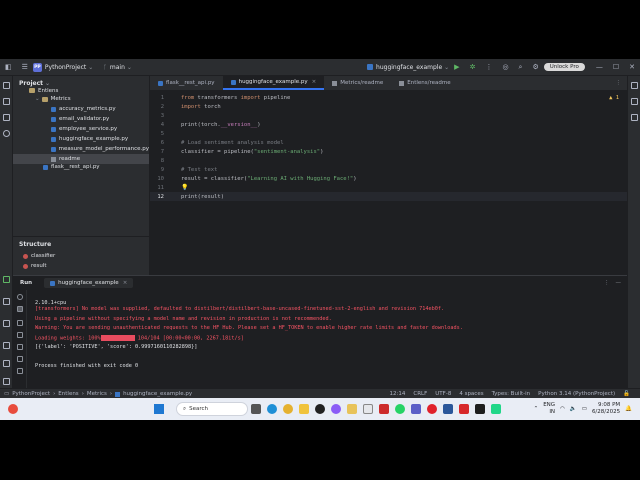 The image size is (640, 480). Describe the element at coordinates (118, 394) in the screenshot. I see `python-file-icon` at that location.